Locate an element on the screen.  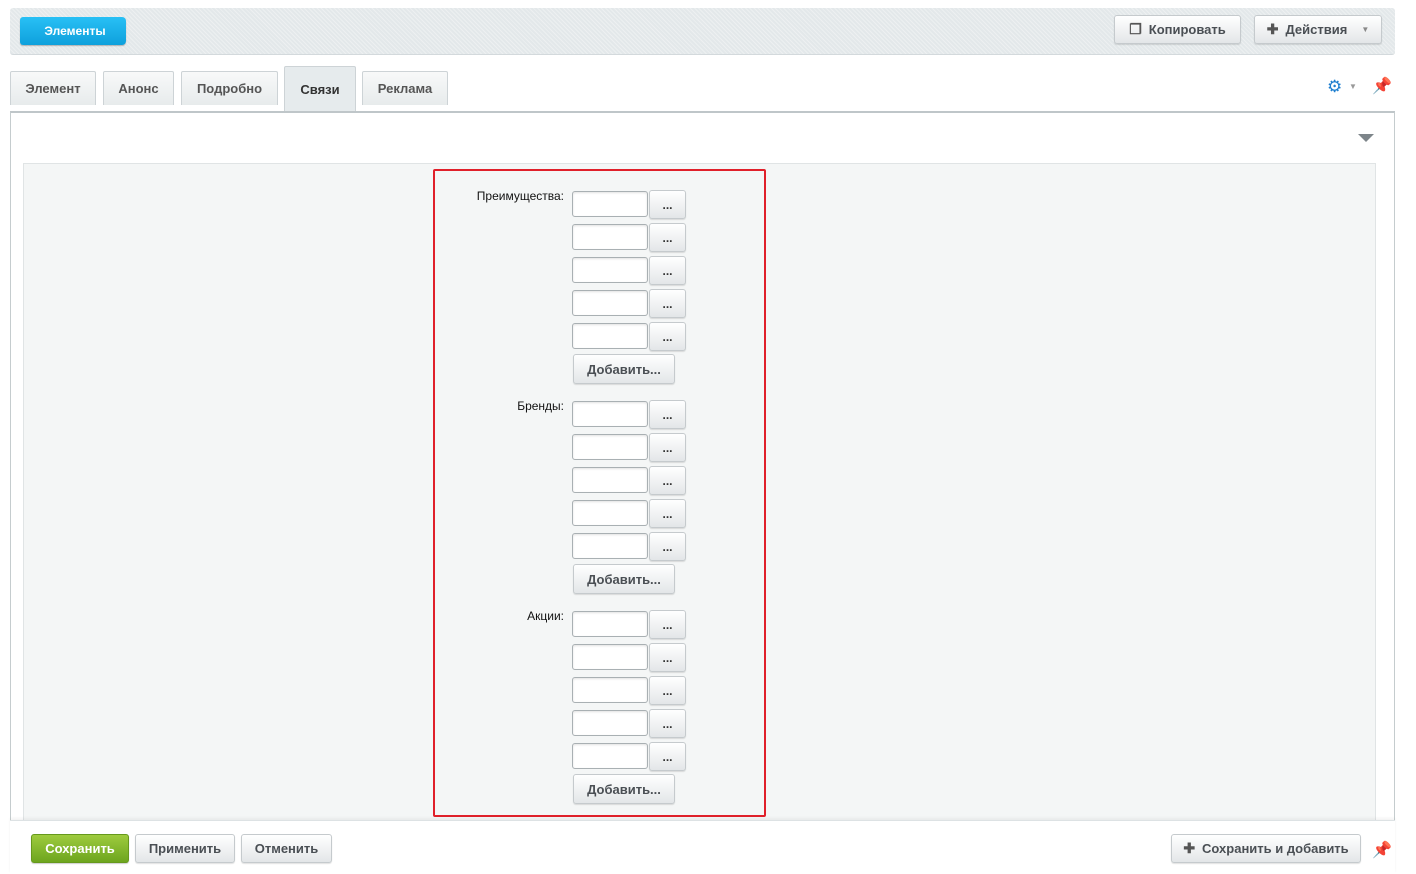
tab-label: Элемент is located at coordinates (53, 88).